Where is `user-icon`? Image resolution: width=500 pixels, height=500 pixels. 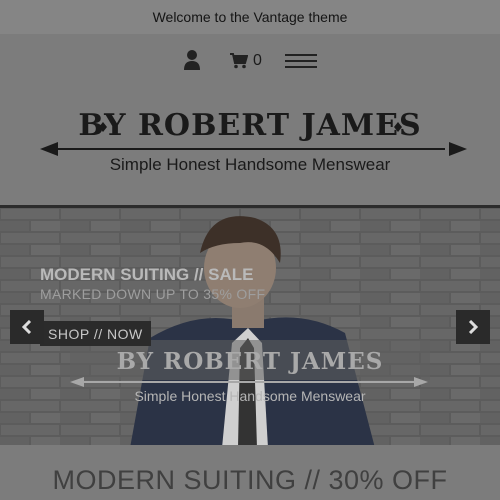 user-icon is located at coordinates (192, 60).